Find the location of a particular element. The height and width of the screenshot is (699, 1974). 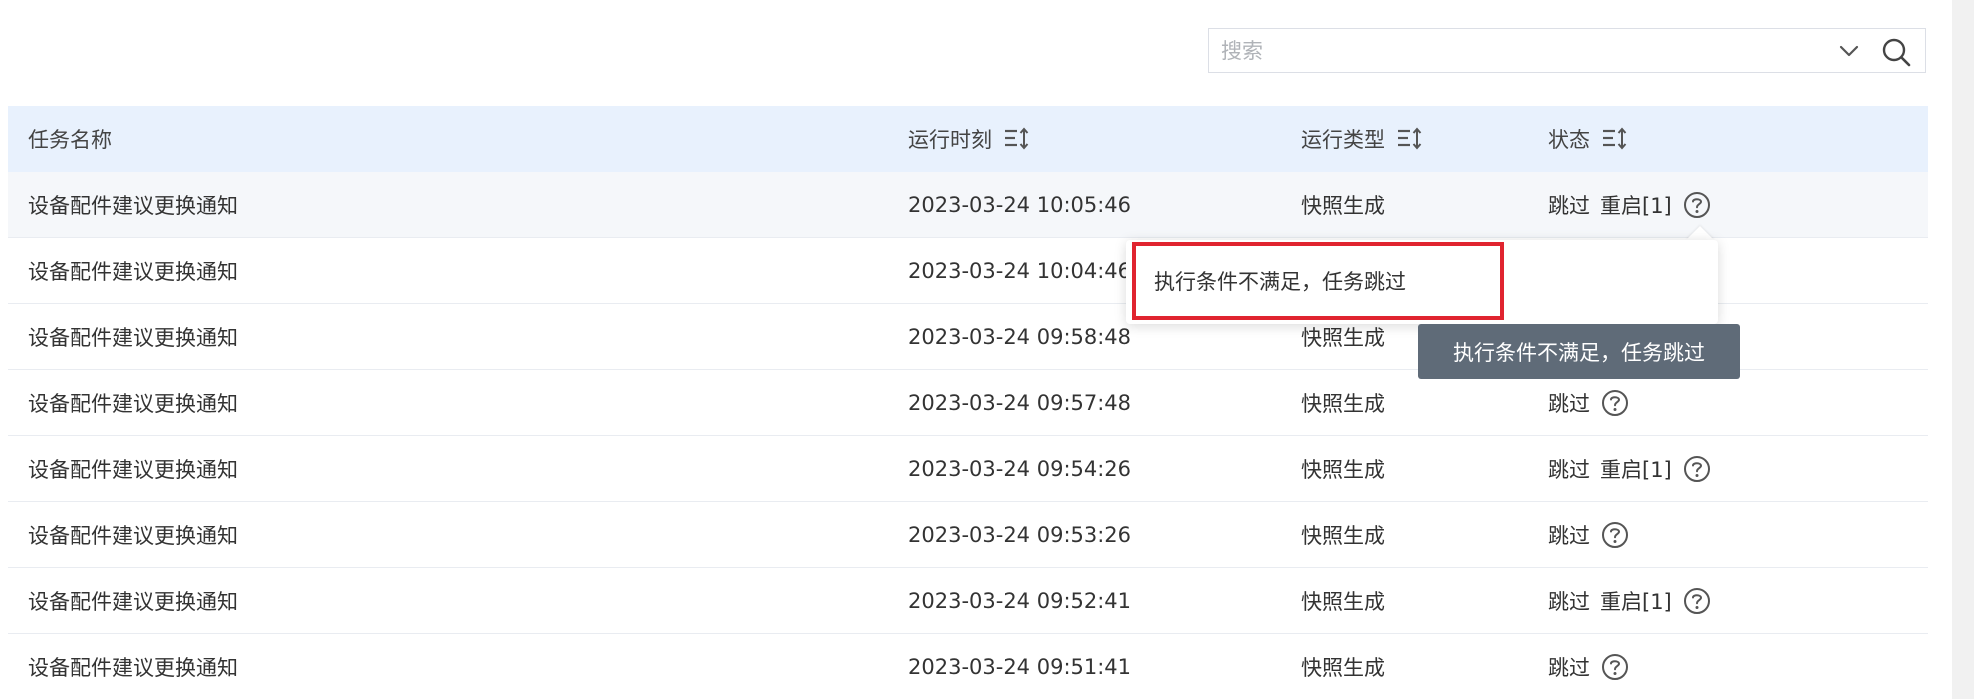

search-box is located at coordinates (1567, 50).